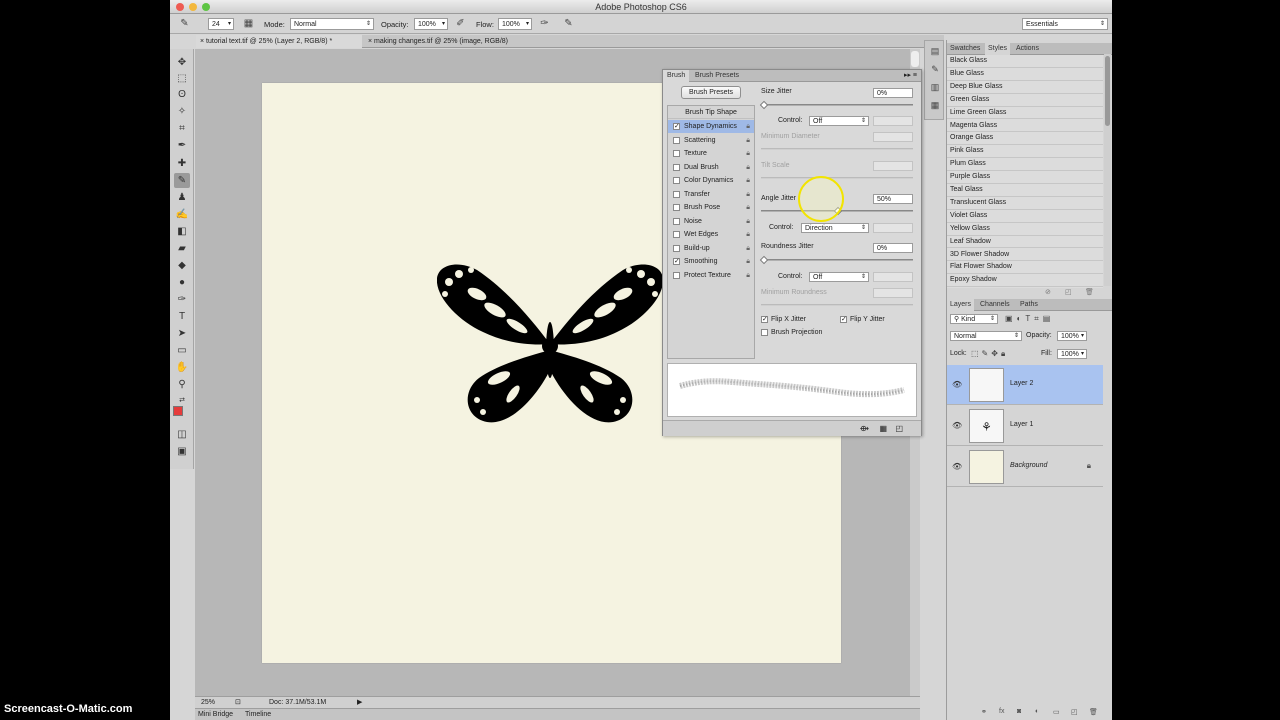 The width and height of the screenshot is (1280, 720). I want to click on size-jitter-slider, so click(836, 105).